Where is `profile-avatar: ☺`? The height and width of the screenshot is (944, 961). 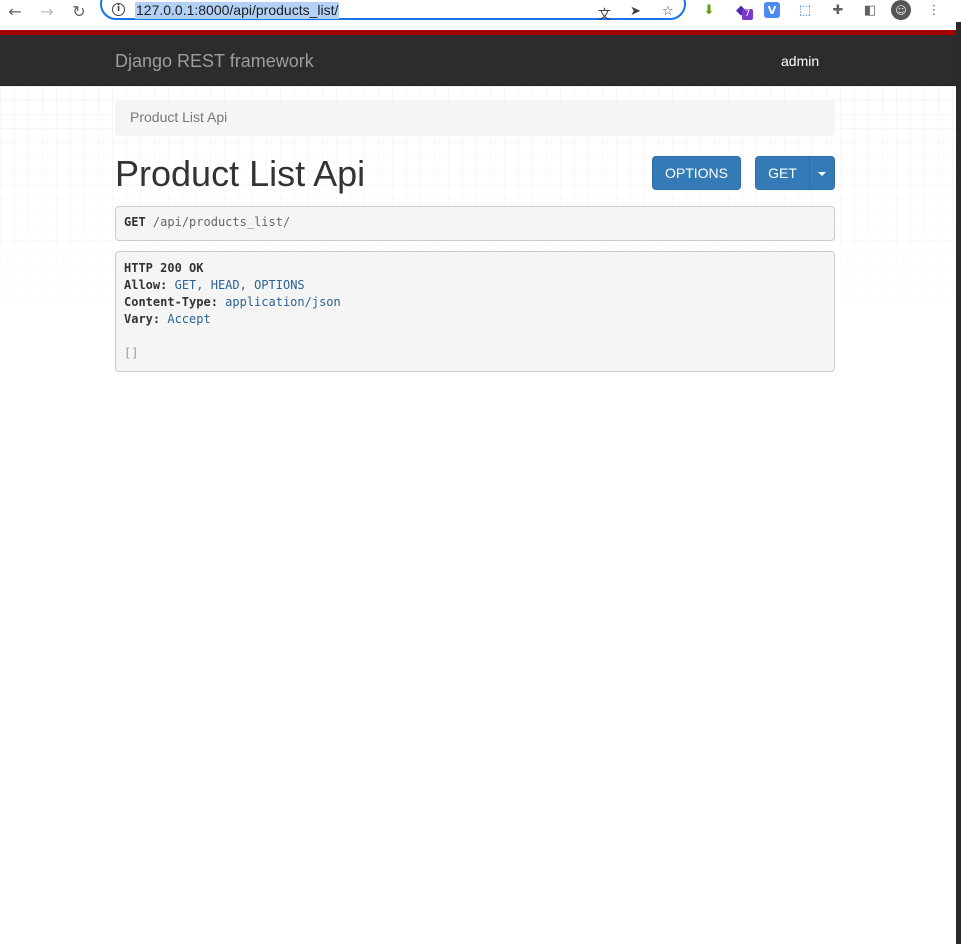 profile-avatar: ☺ is located at coordinates (901, 10).